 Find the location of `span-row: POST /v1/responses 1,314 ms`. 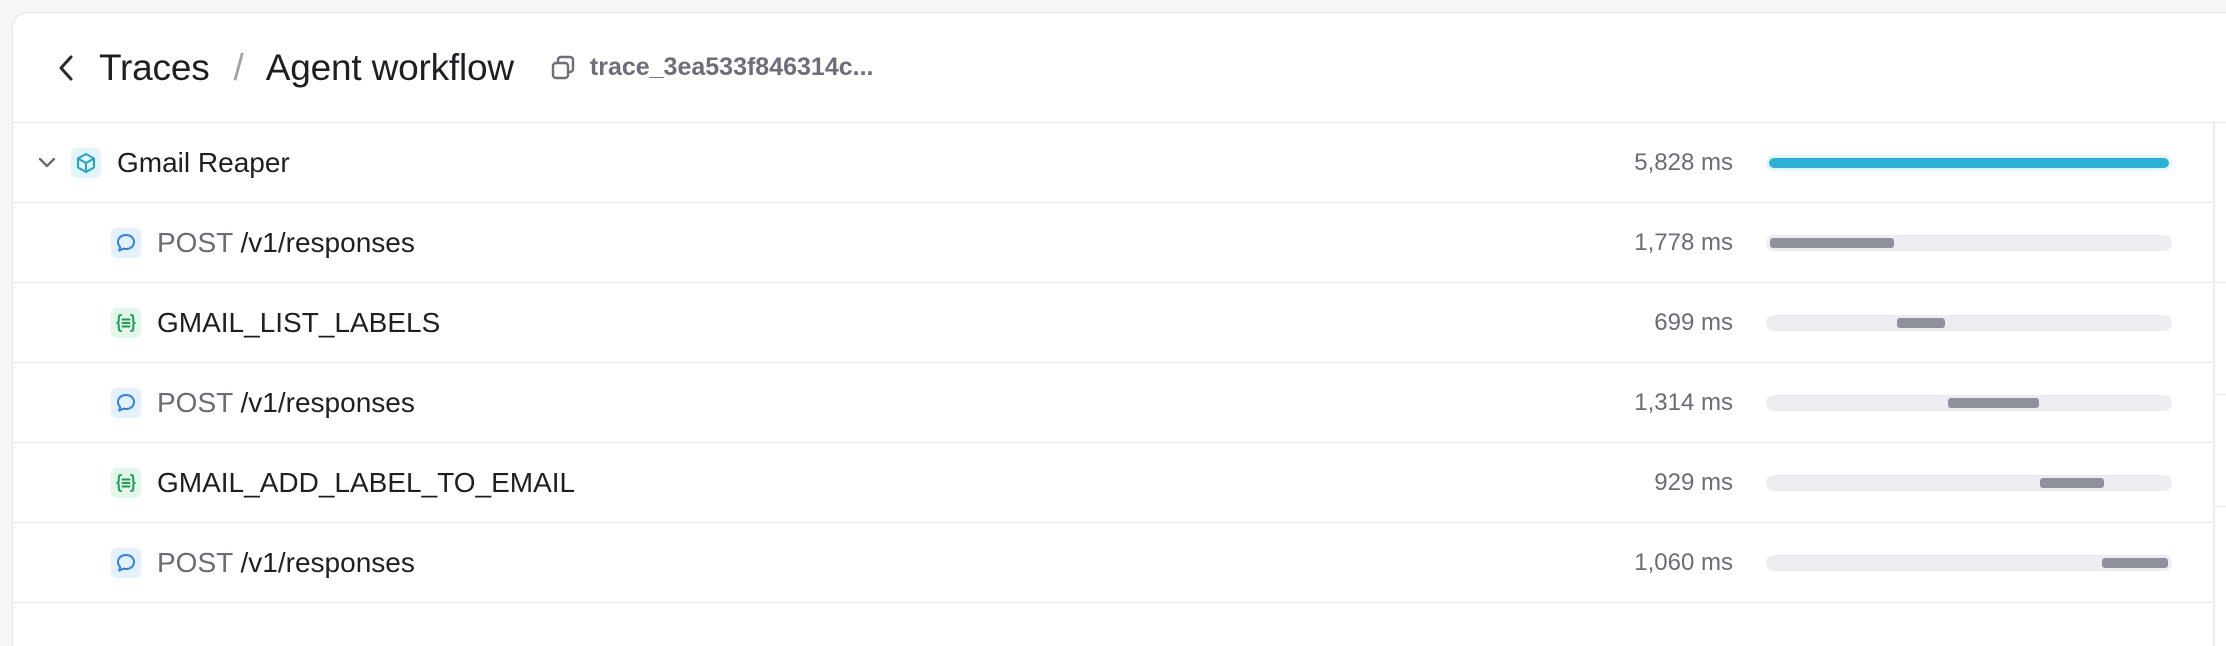

span-row: POST /v1/responses 1,314 ms is located at coordinates (1113, 403).